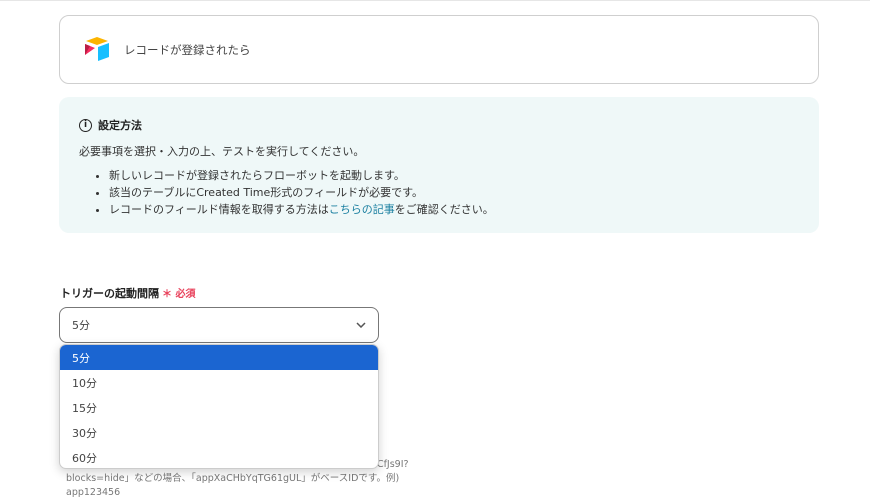 This screenshot has height=504, width=870. What do you see at coordinates (454, 192) in the screenshot?
I see `info-bullet: 該当のテーブルにCreated Time形式のフィールドが必要です。` at bounding box center [454, 192].